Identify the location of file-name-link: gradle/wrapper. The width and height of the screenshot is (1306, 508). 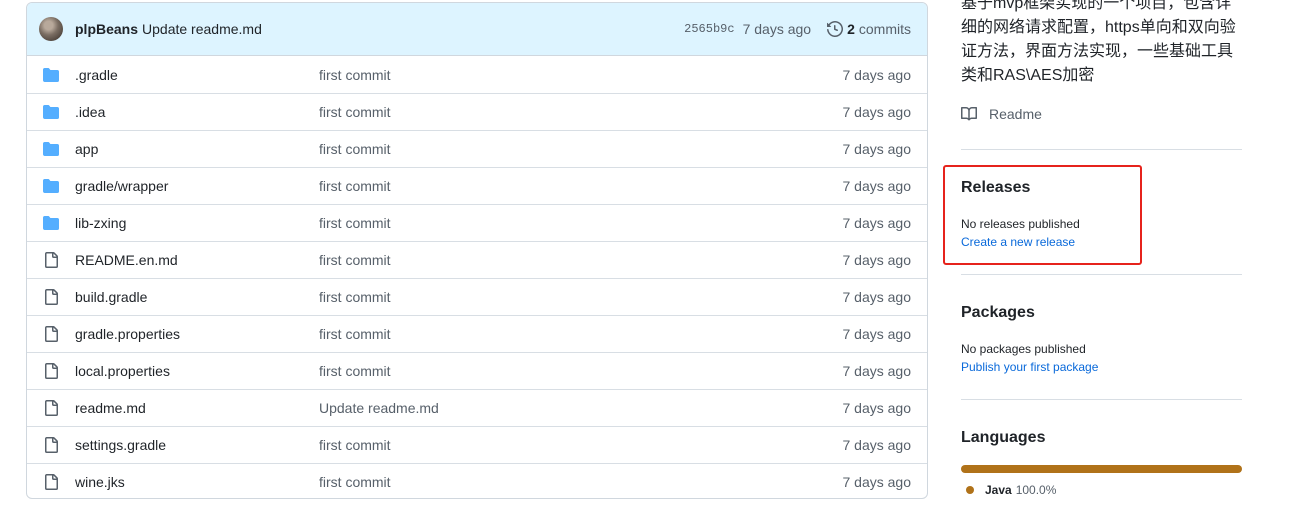
(197, 186).